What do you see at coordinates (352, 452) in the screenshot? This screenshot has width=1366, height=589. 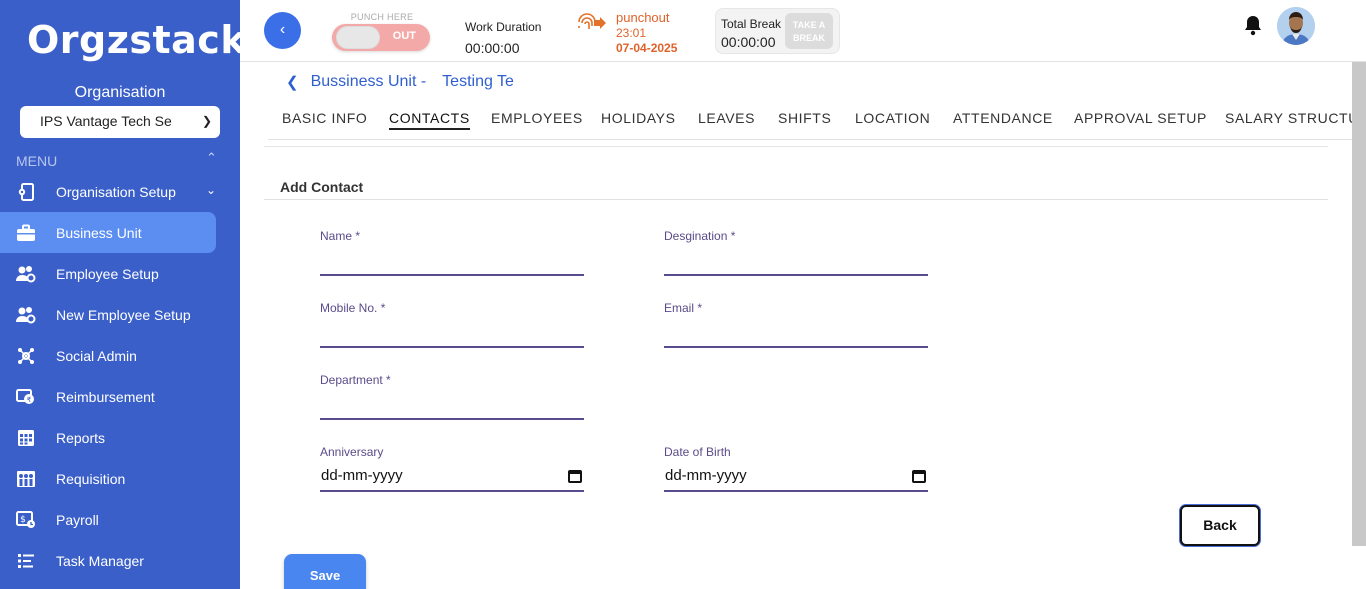 I see `anniversary-label: Anniversary` at bounding box center [352, 452].